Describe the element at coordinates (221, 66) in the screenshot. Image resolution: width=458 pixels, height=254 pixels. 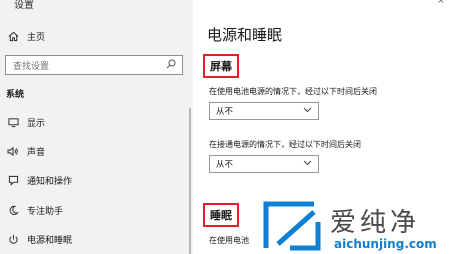
I see `screen-heading: 屏幕` at that location.